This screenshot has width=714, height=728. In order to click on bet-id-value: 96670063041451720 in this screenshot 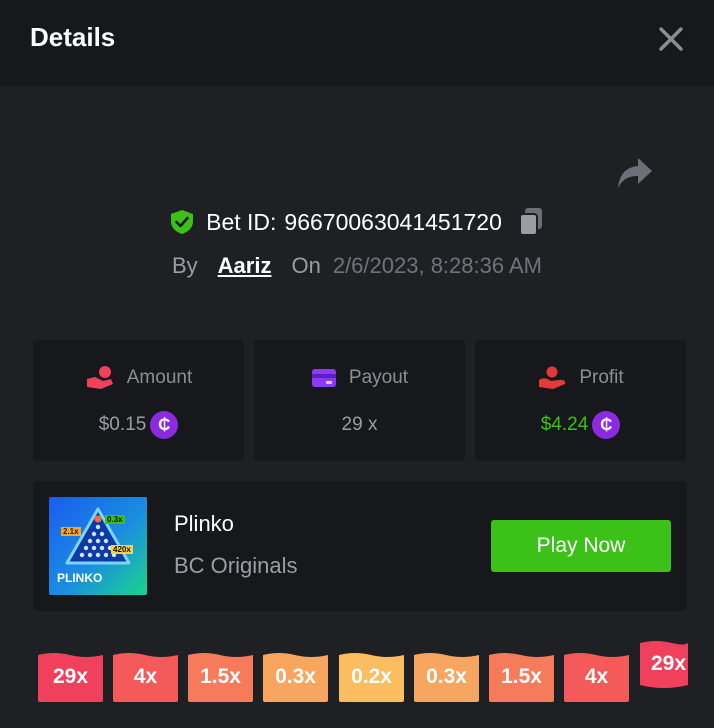, I will do `click(393, 221)`.